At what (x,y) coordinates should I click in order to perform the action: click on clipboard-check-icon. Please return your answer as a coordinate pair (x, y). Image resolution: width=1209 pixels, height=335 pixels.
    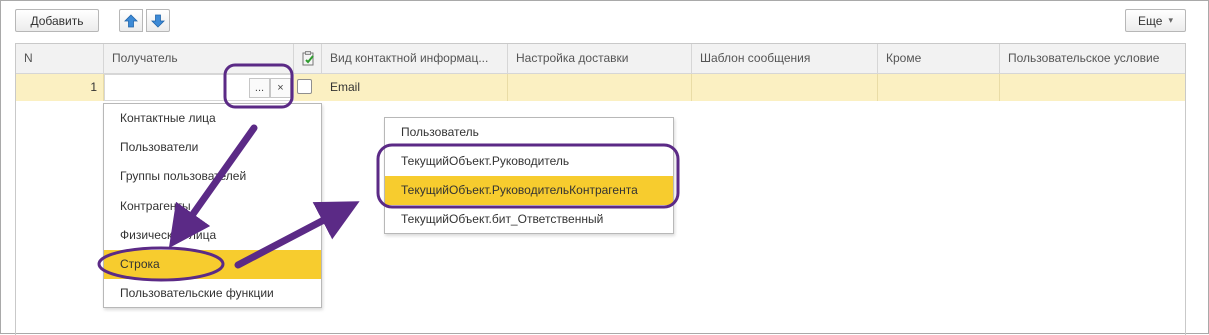
    Looking at the image, I should click on (308, 58).